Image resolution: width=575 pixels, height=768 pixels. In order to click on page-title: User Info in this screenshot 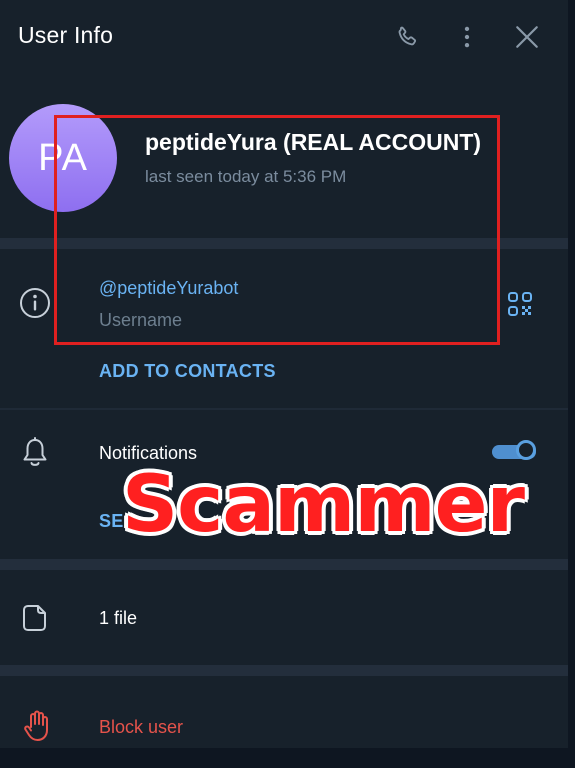, I will do `click(66, 35)`.